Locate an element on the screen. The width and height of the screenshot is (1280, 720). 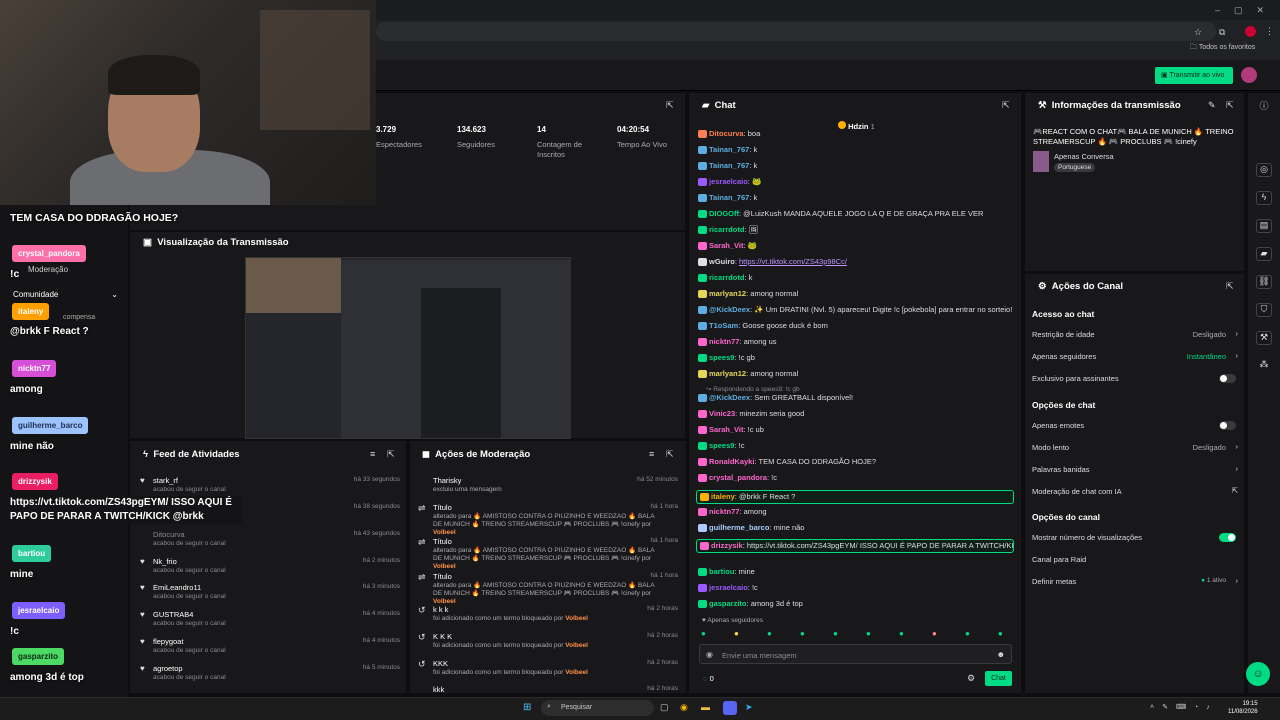
chat-username: wGuiro is located at coordinates (722, 261).